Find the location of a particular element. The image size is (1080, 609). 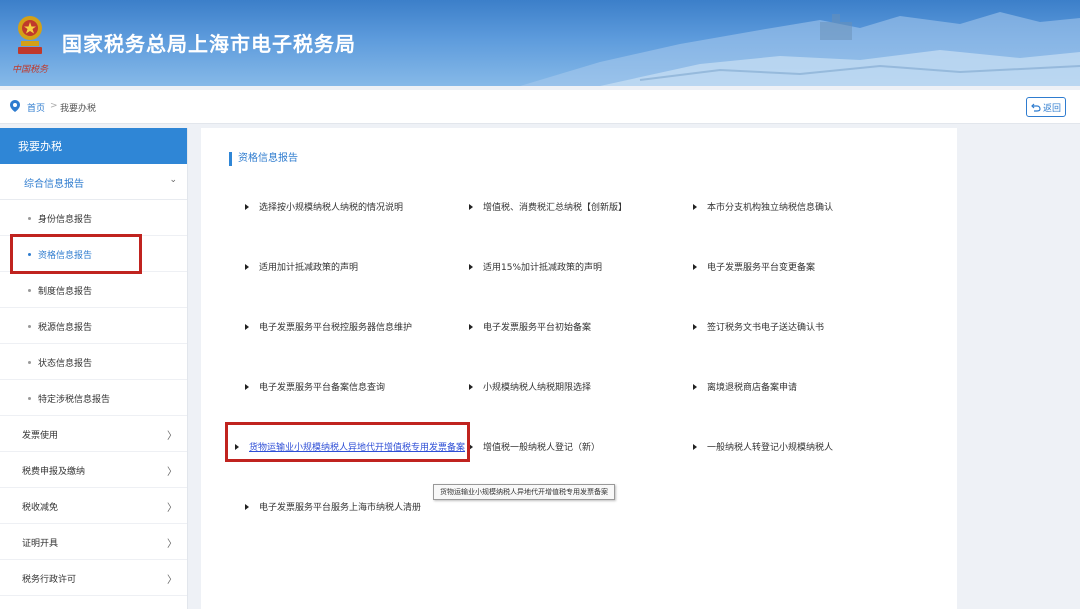

breadcrumb-current: 我要办税 is located at coordinates (78, 109).